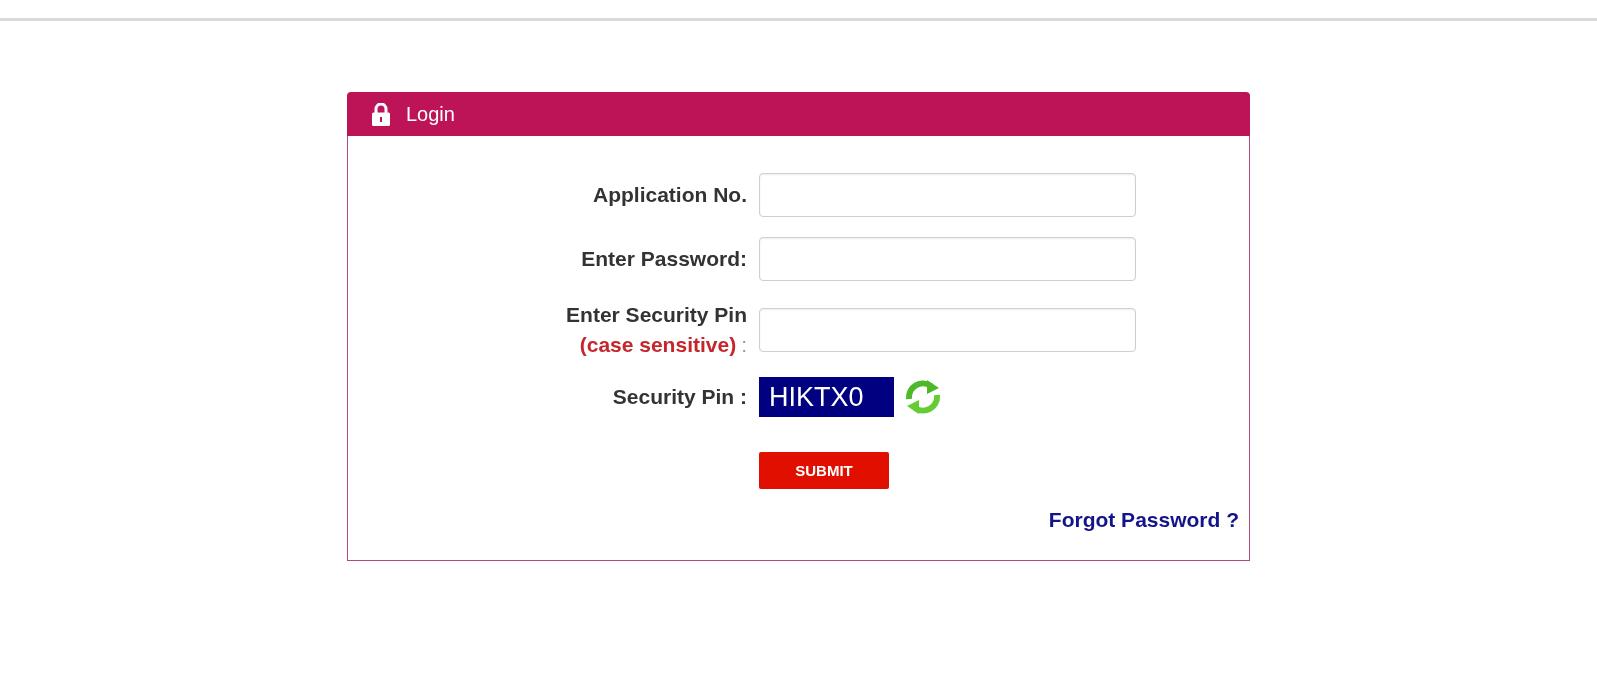 The height and width of the screenshot is (680, 1597). I want to click on hint-text: (case sensitive), so click(658, 344).